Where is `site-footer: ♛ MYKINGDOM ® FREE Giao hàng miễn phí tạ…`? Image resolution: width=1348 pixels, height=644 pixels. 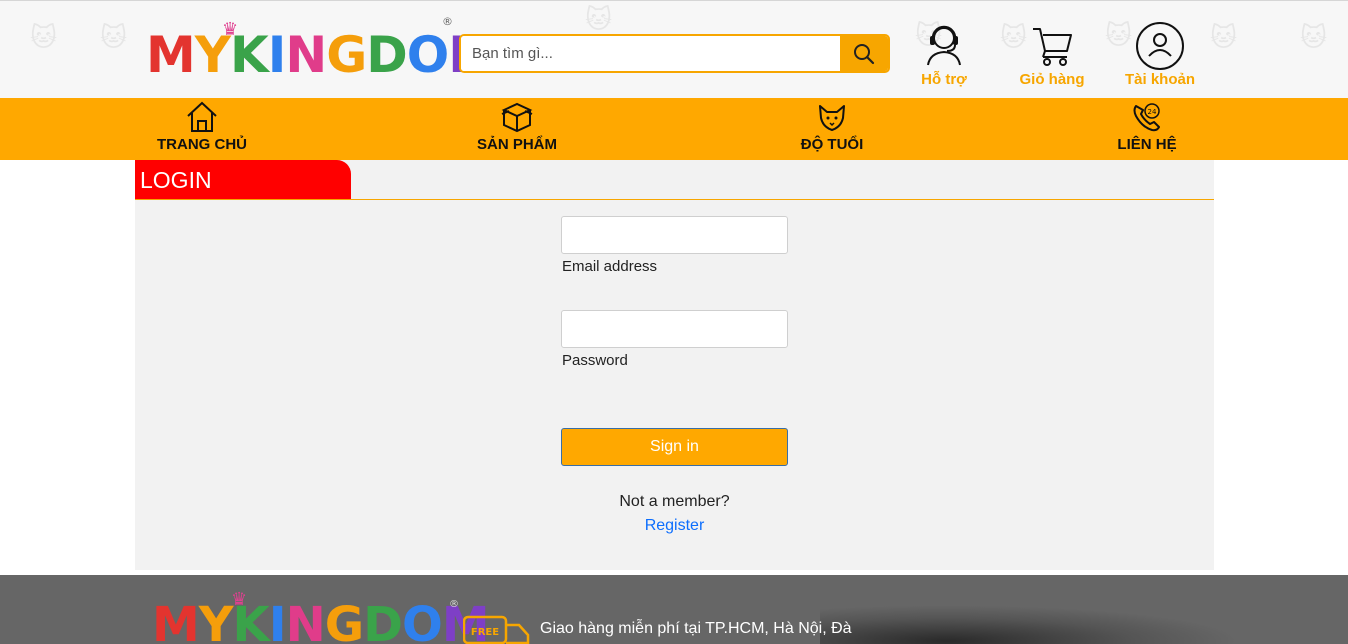 site-footer: ♛ MYKINGDOM ® FREE Giao hàng miễn phí tạ… is located at coordinates (674, 609).